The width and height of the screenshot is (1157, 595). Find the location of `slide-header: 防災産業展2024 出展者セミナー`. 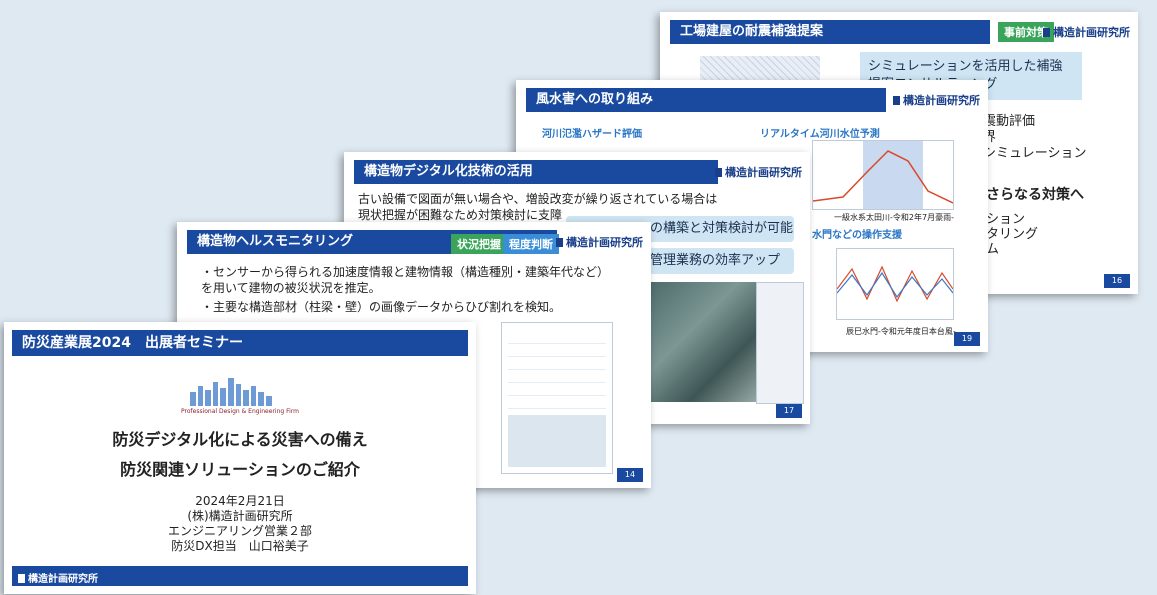

slide-header: 防災産業展2024 出展者セミナー is located at coordinates (240, 343).